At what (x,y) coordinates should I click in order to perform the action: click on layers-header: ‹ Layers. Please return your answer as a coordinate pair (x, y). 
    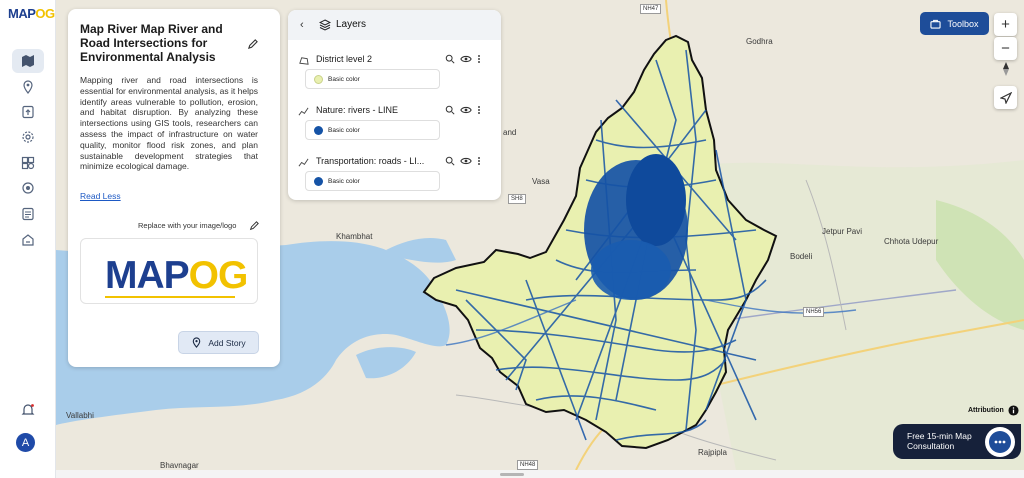
    Looking at the image, I should click on (394, 25).